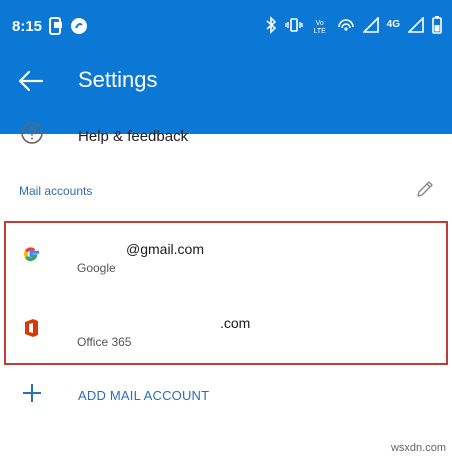 The height and width of the screenshot is (460, 452). What do you see at coordinates (56, 28) in the screenshot?
I see `phone-notification-icon` at bounding box center [56, 28].